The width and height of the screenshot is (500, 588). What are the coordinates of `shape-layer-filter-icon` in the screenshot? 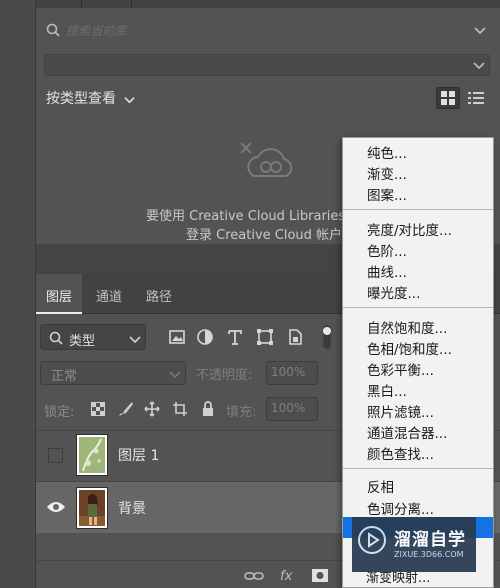 It's located at (265, 337).